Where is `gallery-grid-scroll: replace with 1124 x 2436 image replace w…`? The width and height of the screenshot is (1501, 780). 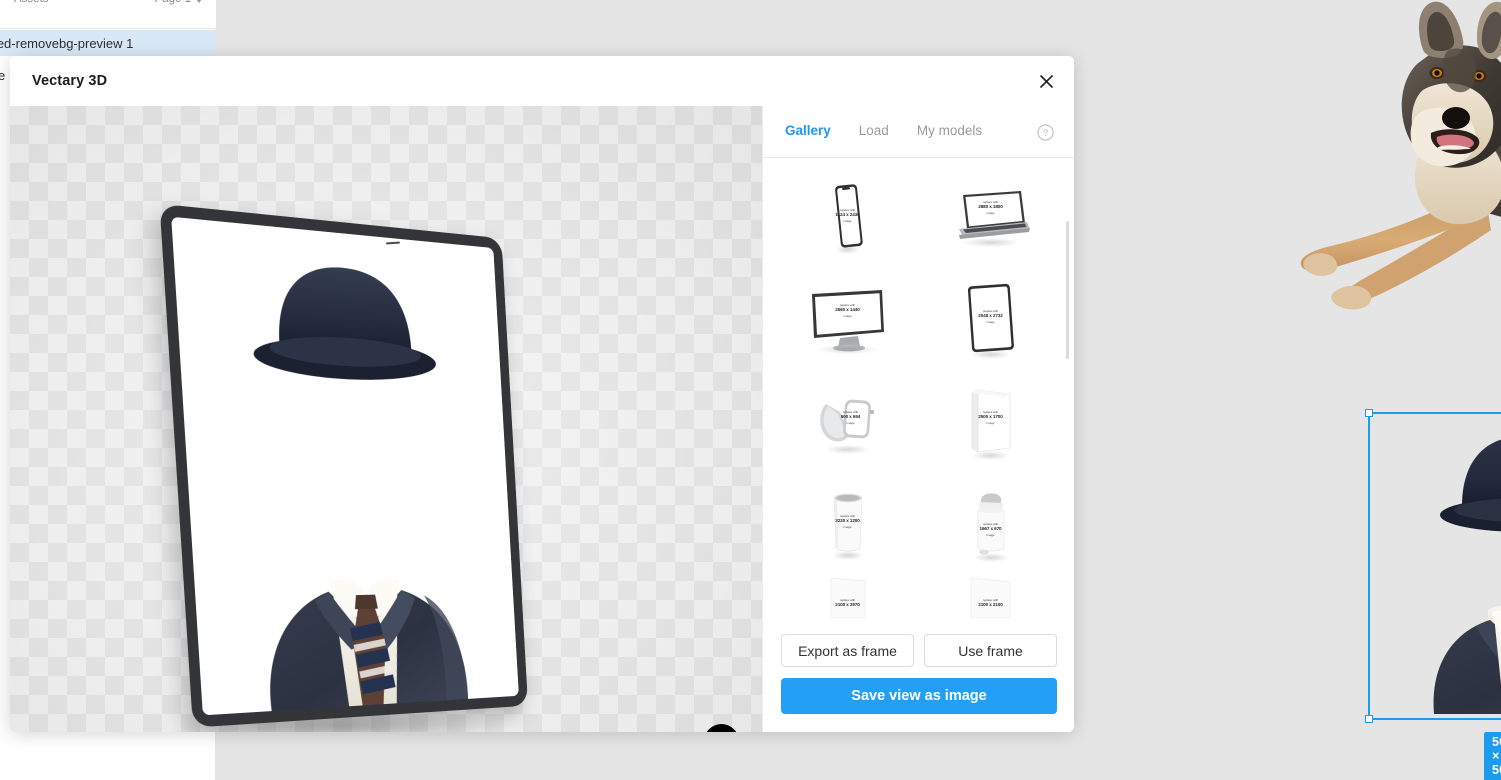 gallery-grid-scroll: replace with 1124 x 2436 image replace w… is located at coordinates (918, 409).